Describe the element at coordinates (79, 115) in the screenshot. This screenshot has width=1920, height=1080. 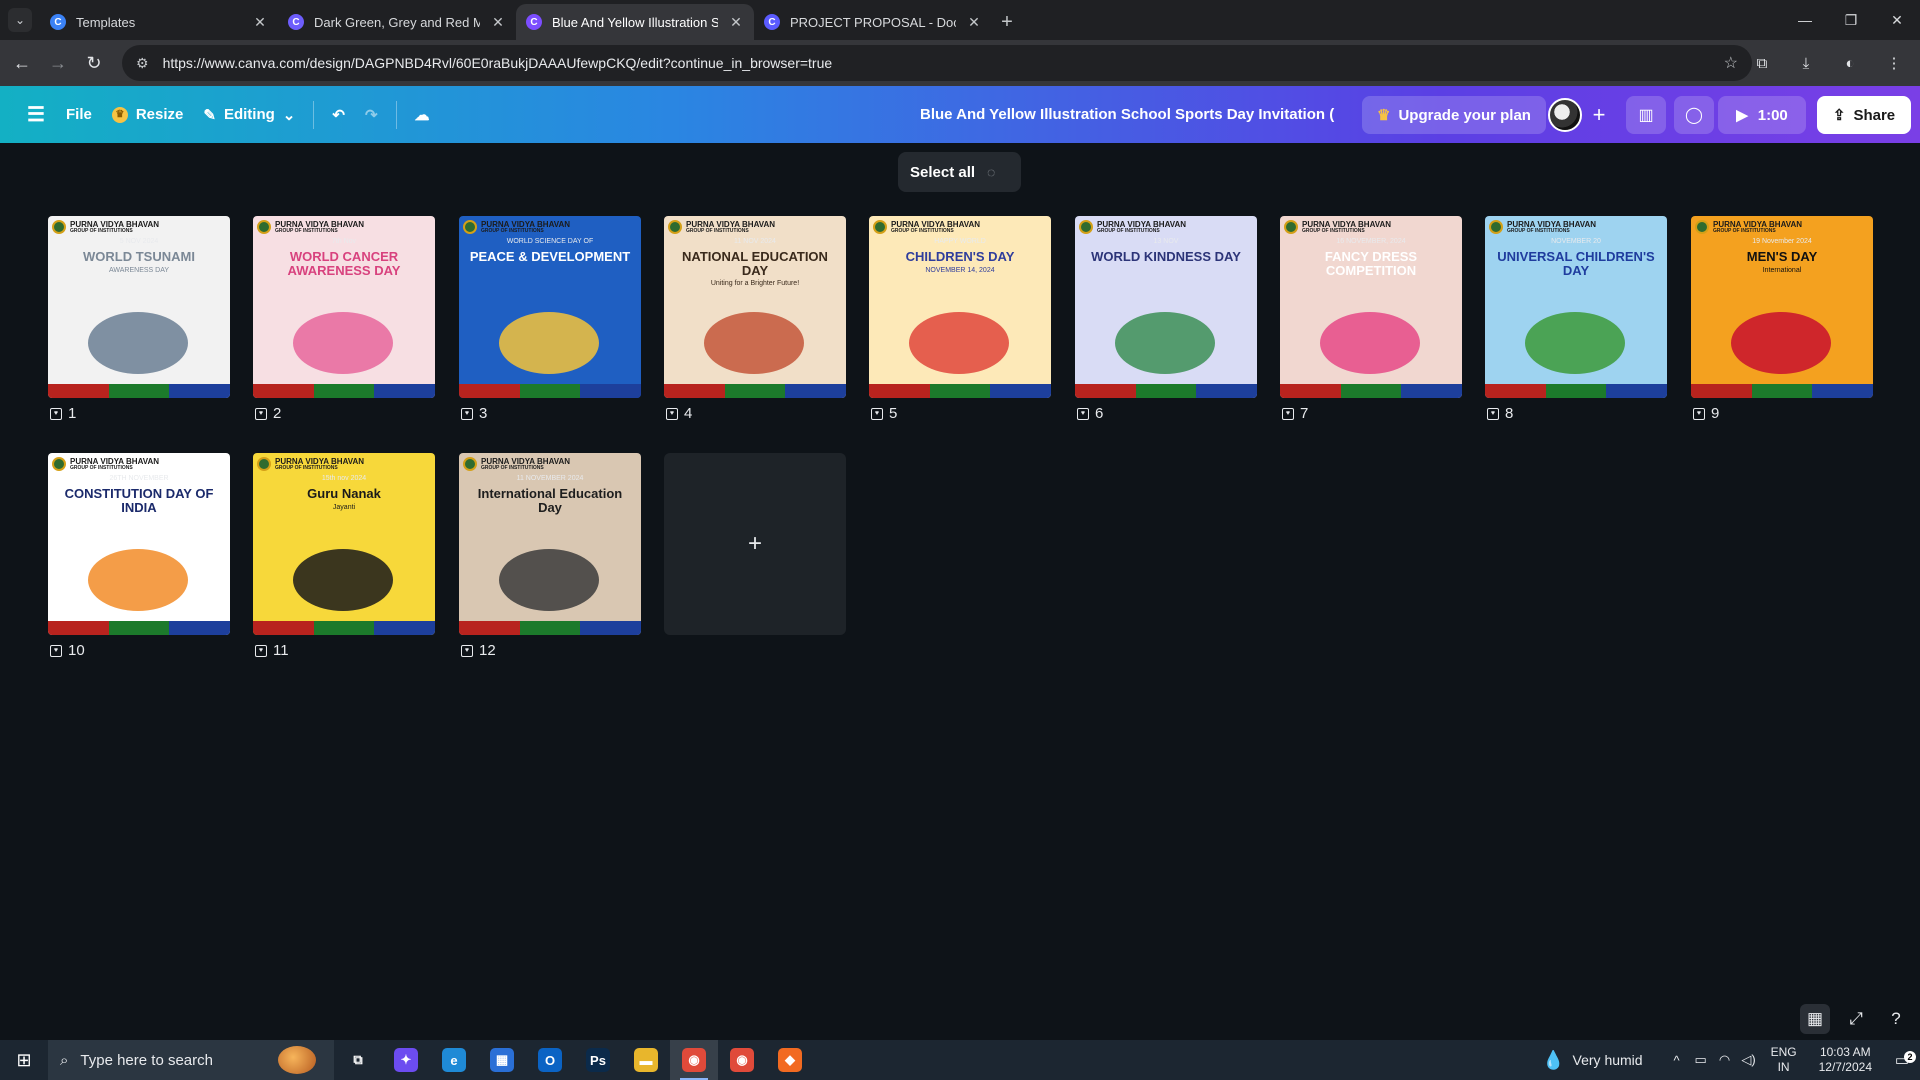
I see `file-menu-button: File` at that location.